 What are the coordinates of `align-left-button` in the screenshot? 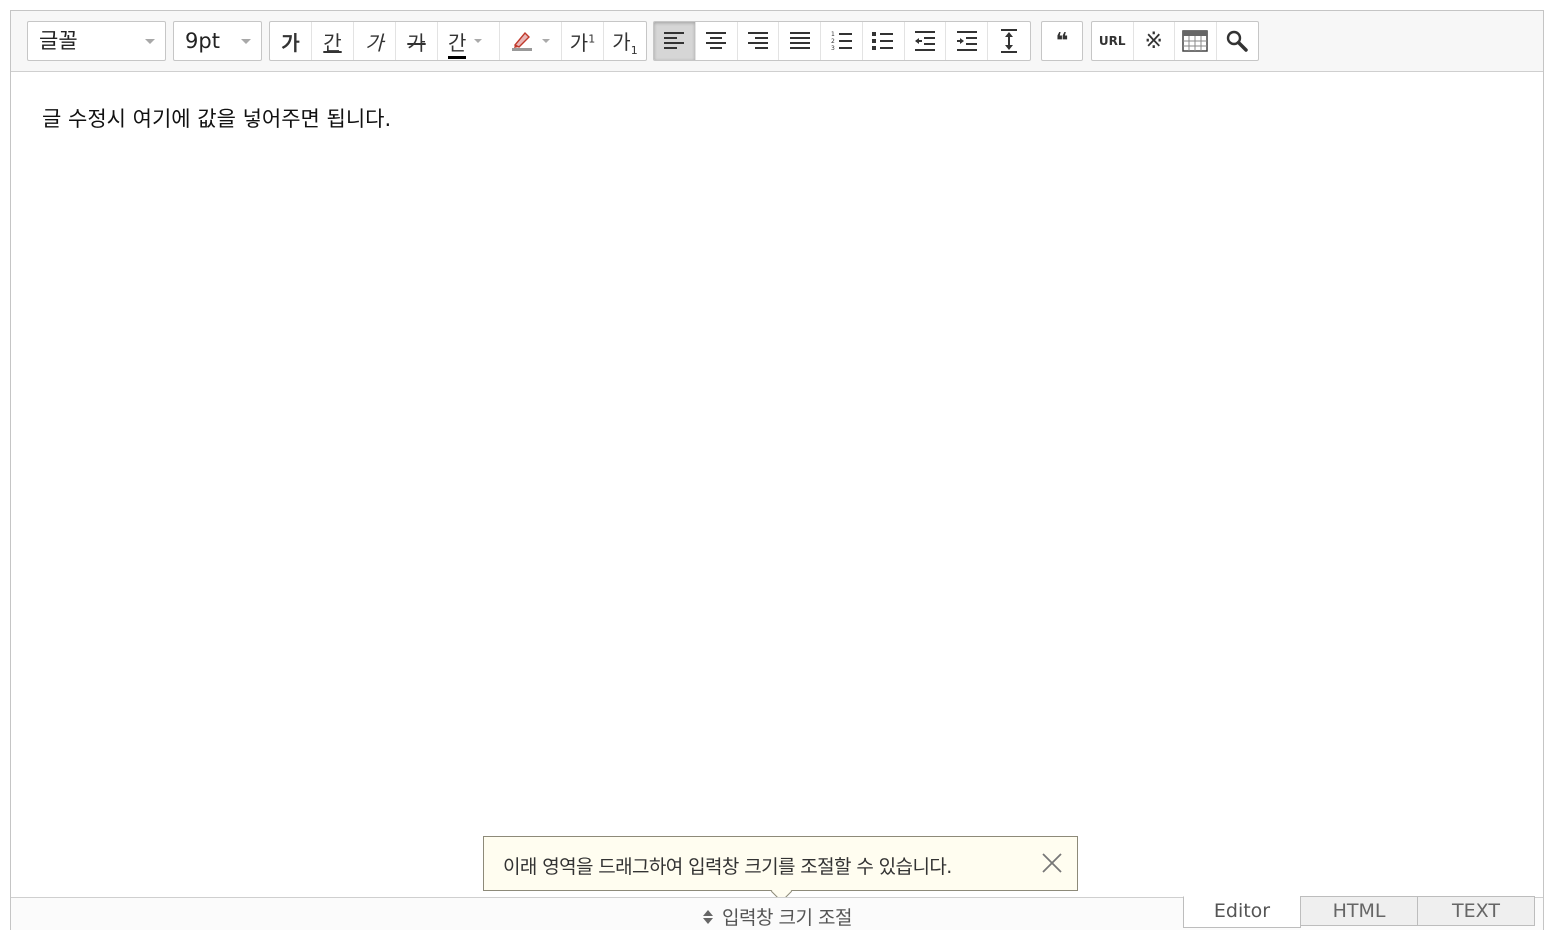 It's located at (675, 41).